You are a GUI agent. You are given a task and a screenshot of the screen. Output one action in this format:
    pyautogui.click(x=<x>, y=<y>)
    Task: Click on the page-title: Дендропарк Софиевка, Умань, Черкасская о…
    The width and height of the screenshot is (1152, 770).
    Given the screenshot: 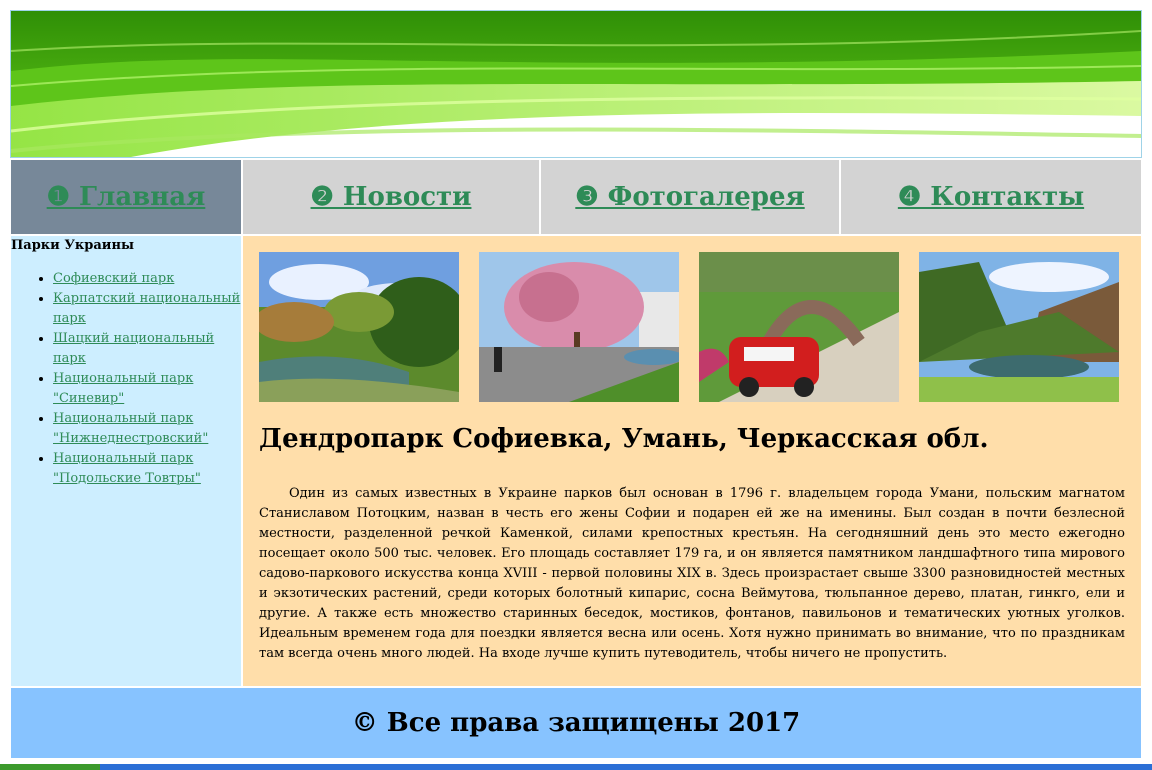 What is the action you would take?
    pyautogui.click(x=624, y=439)
    